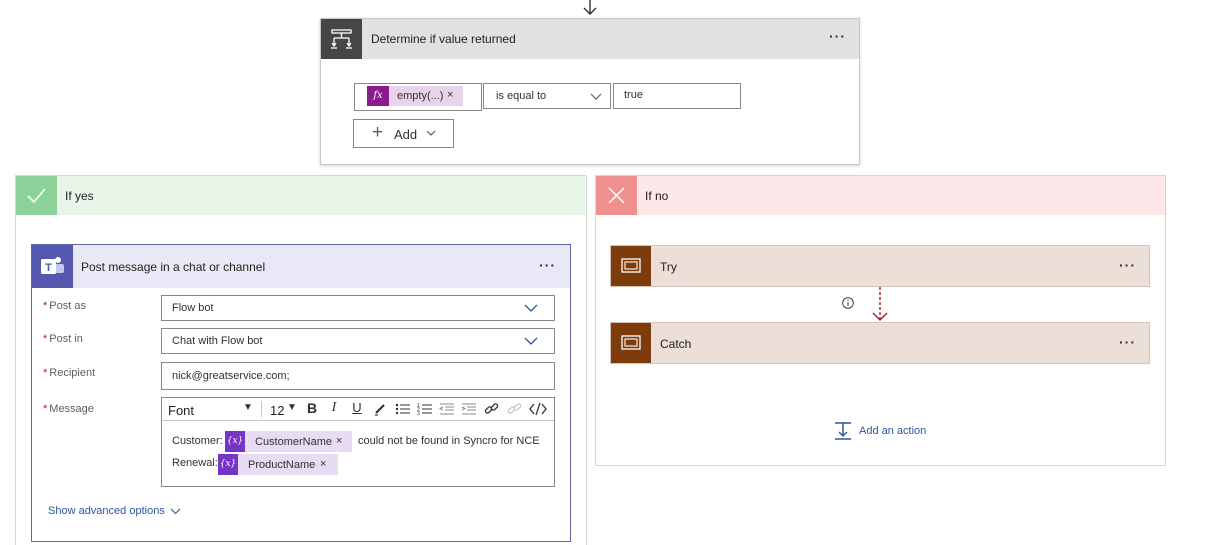  I want to click on try-title: Try, so click(668, 267).